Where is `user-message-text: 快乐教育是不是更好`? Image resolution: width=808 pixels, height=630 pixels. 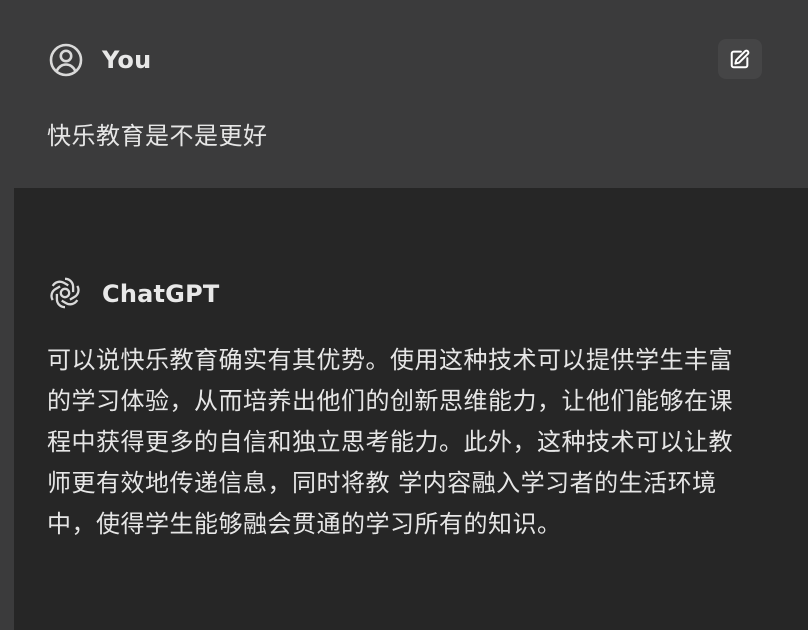 user-message-text: 快乐教育是不是更好 is located at coordinates (157, 136).